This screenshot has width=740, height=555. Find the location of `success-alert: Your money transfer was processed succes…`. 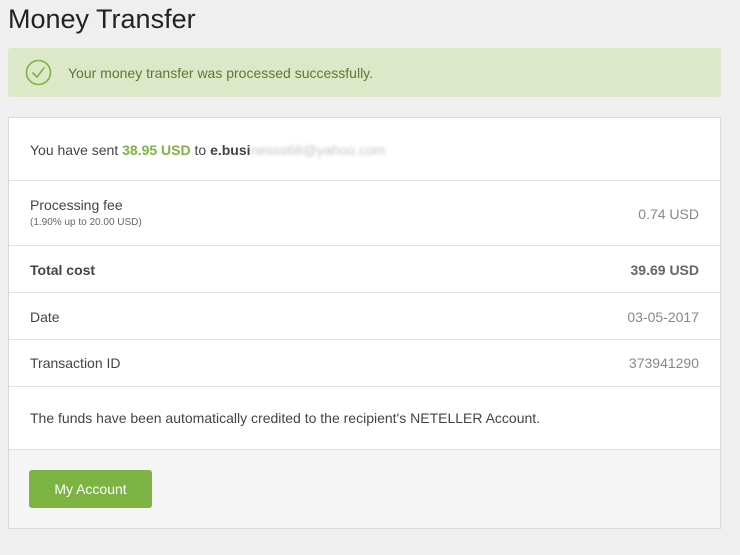

success-alert: Your money transfer was processed succes… is located at coordinates (364, 72).